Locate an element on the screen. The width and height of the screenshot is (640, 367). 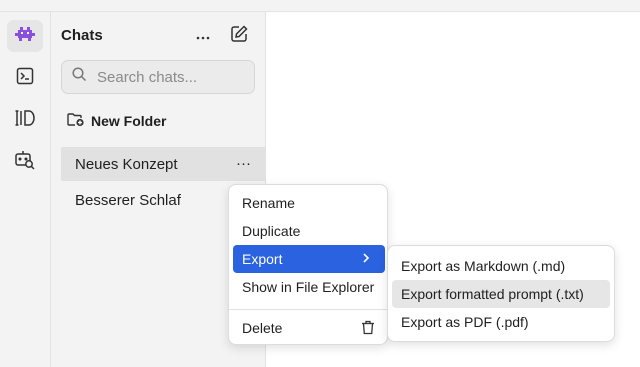
submenu-item-export-formatted-prompt: Export formatted prompt (.txt) is located at coordinates (501, 294).